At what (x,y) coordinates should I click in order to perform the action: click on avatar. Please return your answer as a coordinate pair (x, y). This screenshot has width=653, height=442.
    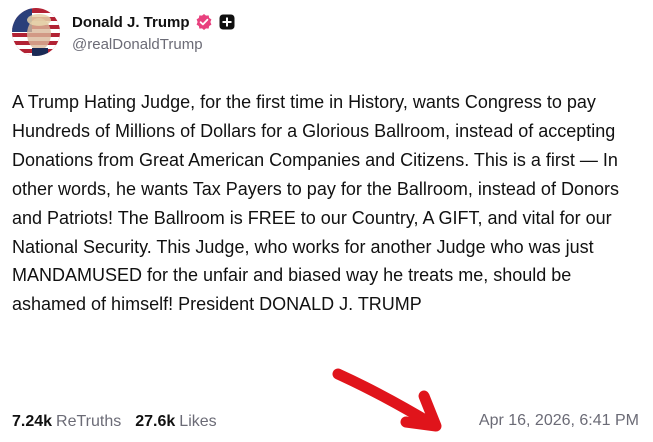
    Looking at the image, I should click on (36, 32).